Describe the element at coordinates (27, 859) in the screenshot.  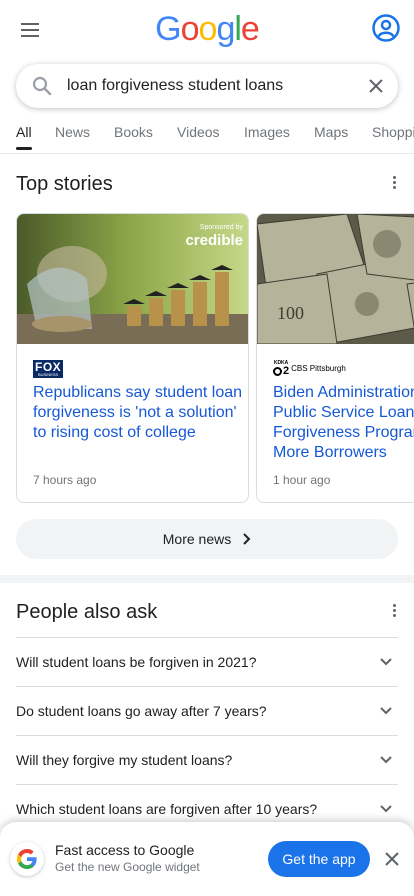
I see `google-g-icon` at that location.